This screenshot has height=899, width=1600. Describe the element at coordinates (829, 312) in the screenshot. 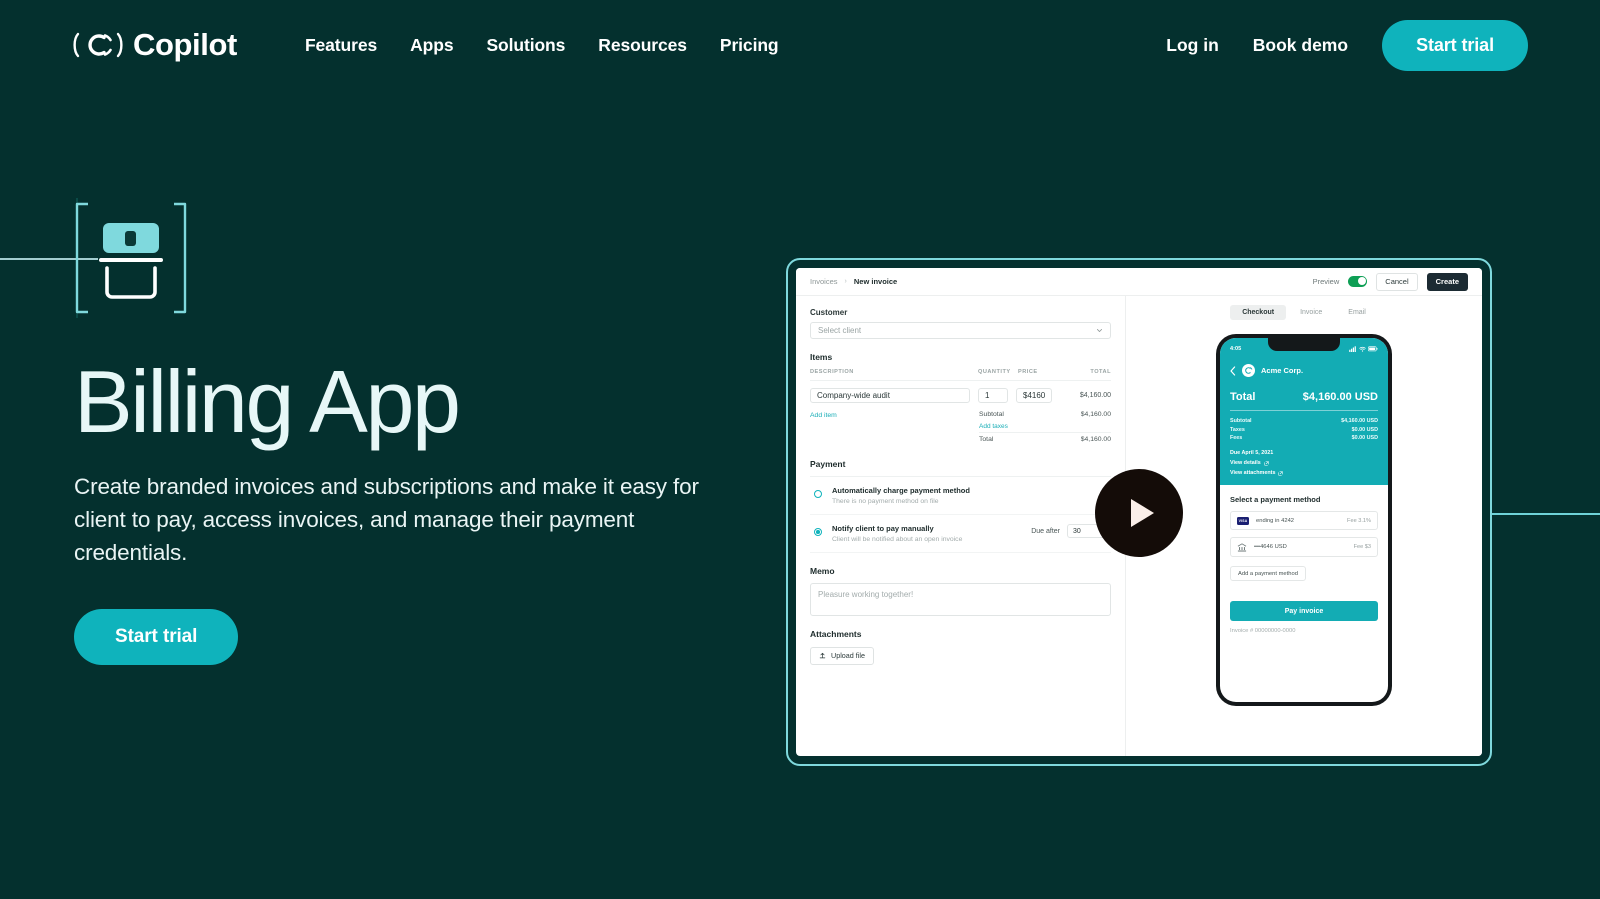

I see `customer-label: Customer` at that location.